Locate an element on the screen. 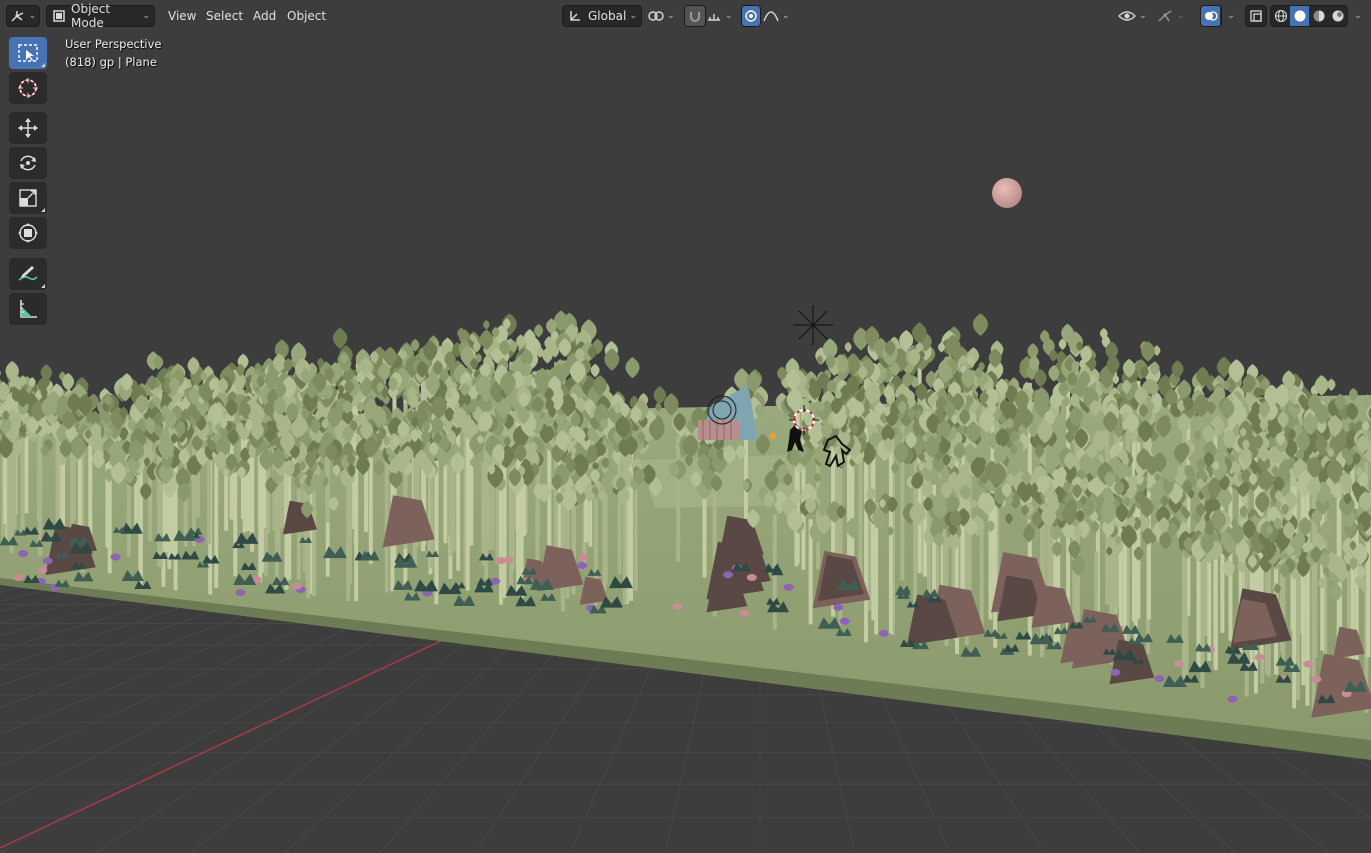  editor-type-icon is located at coordinates (18, 16).